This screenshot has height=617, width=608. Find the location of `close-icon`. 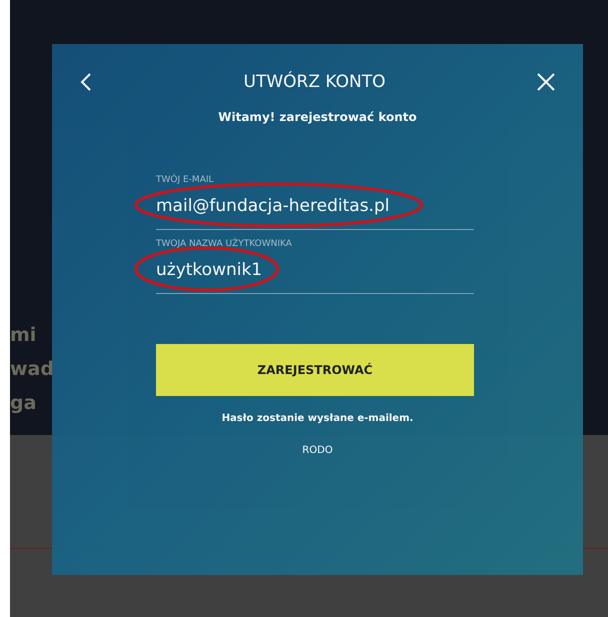

close-icon is located at coordinates (546, 82).